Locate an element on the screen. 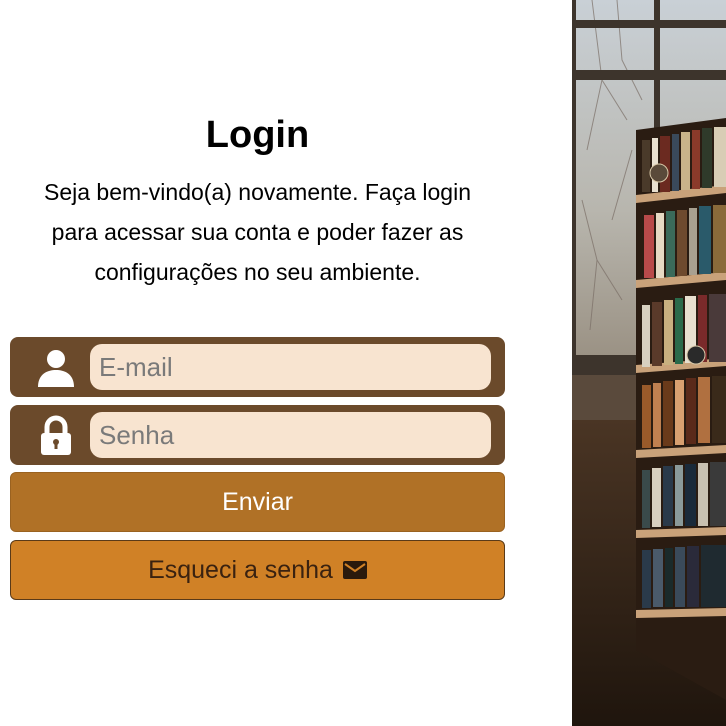  submit-button: Enviar is located at coordinates (257, 502).